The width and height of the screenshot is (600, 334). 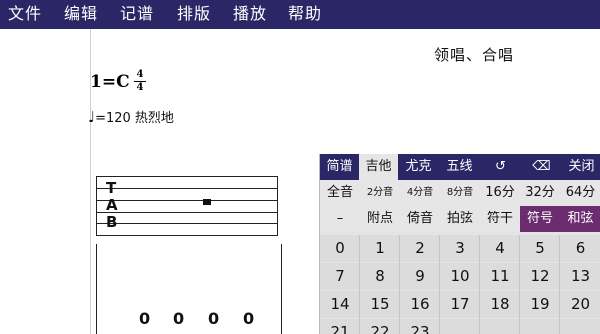 I want to click on backspace-icon: ⌫, so click(x=541, y=167).